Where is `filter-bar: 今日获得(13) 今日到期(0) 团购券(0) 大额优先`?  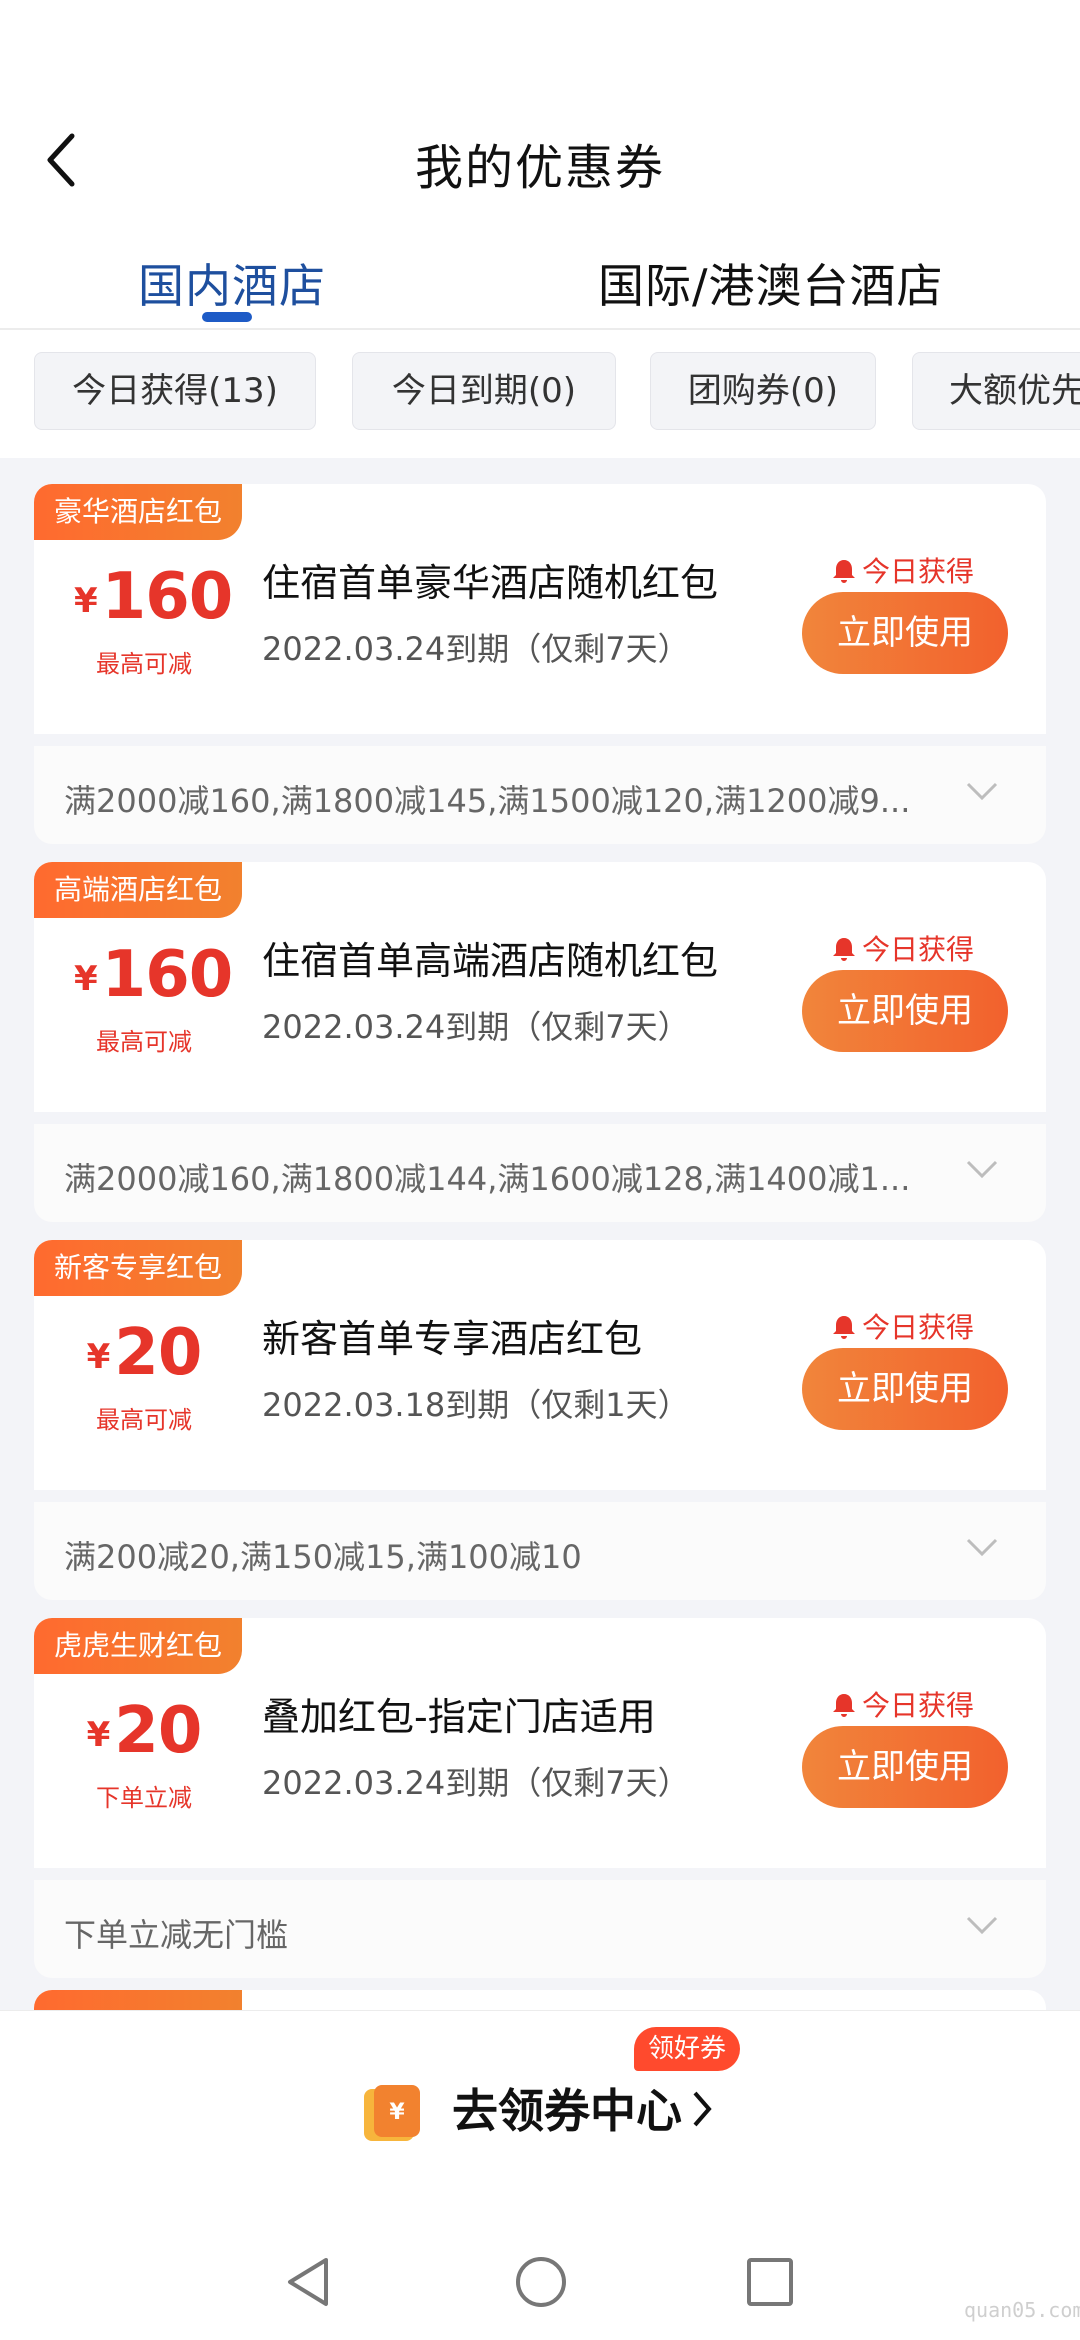
filter-bar: 今日获得(13) 今日到期(0) 团购券(0) 大额优先 is located at coordinates (540, 394).